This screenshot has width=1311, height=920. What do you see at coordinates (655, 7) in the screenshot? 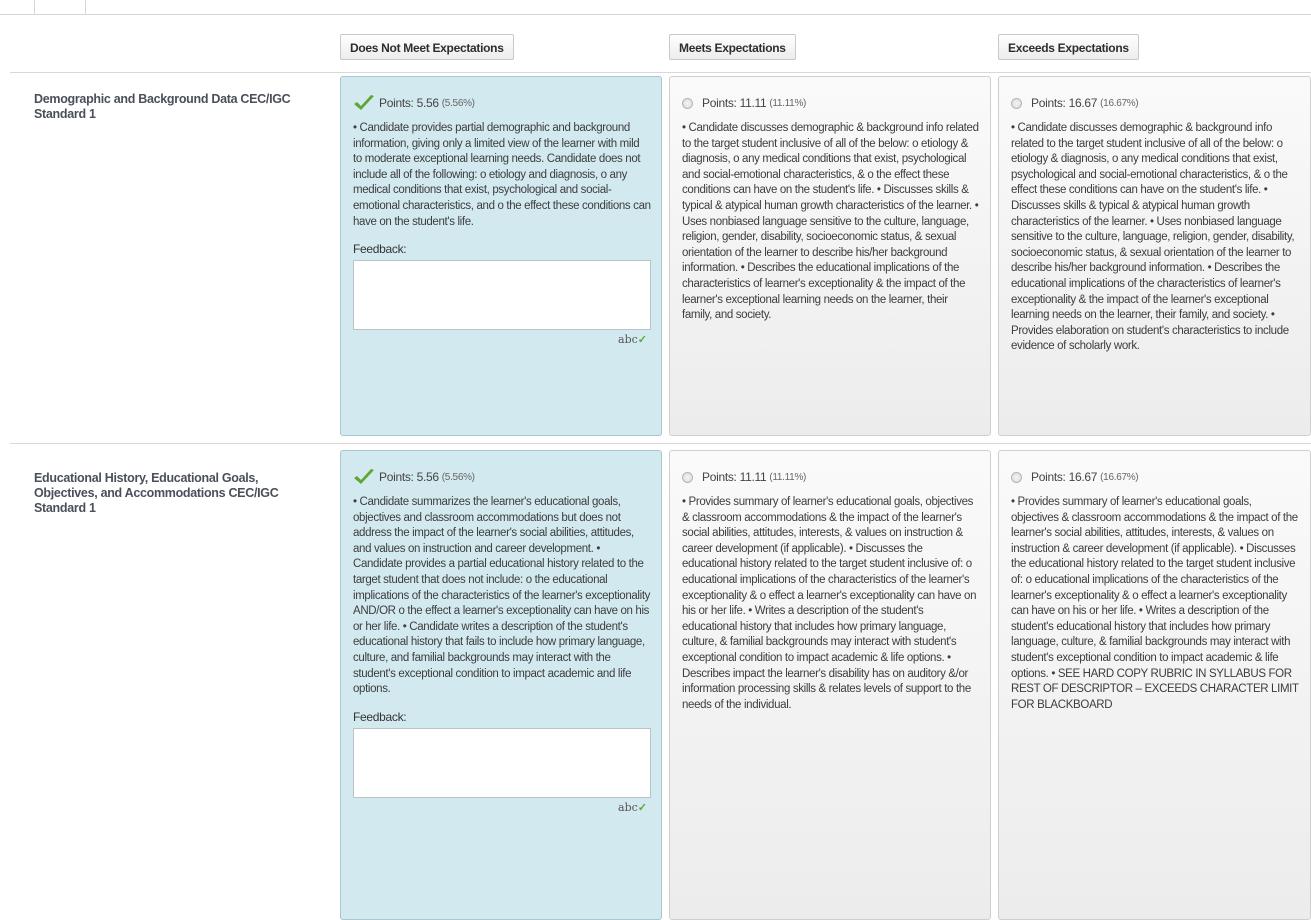
I see `tab-strip` at bounding box center [655, 7].